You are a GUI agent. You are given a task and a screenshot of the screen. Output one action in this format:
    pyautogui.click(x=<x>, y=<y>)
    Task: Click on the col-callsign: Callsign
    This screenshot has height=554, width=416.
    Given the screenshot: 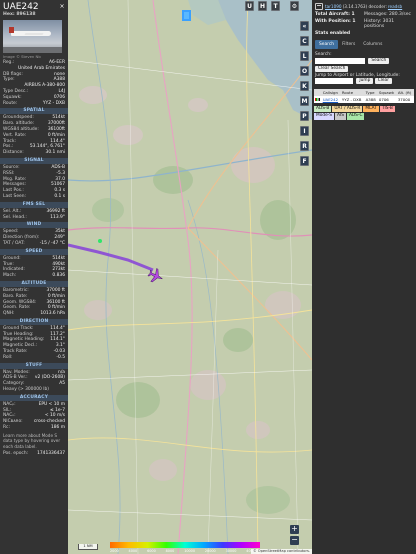 What is the action you would take?
    pyautogui.click(x=331, y=92)
    